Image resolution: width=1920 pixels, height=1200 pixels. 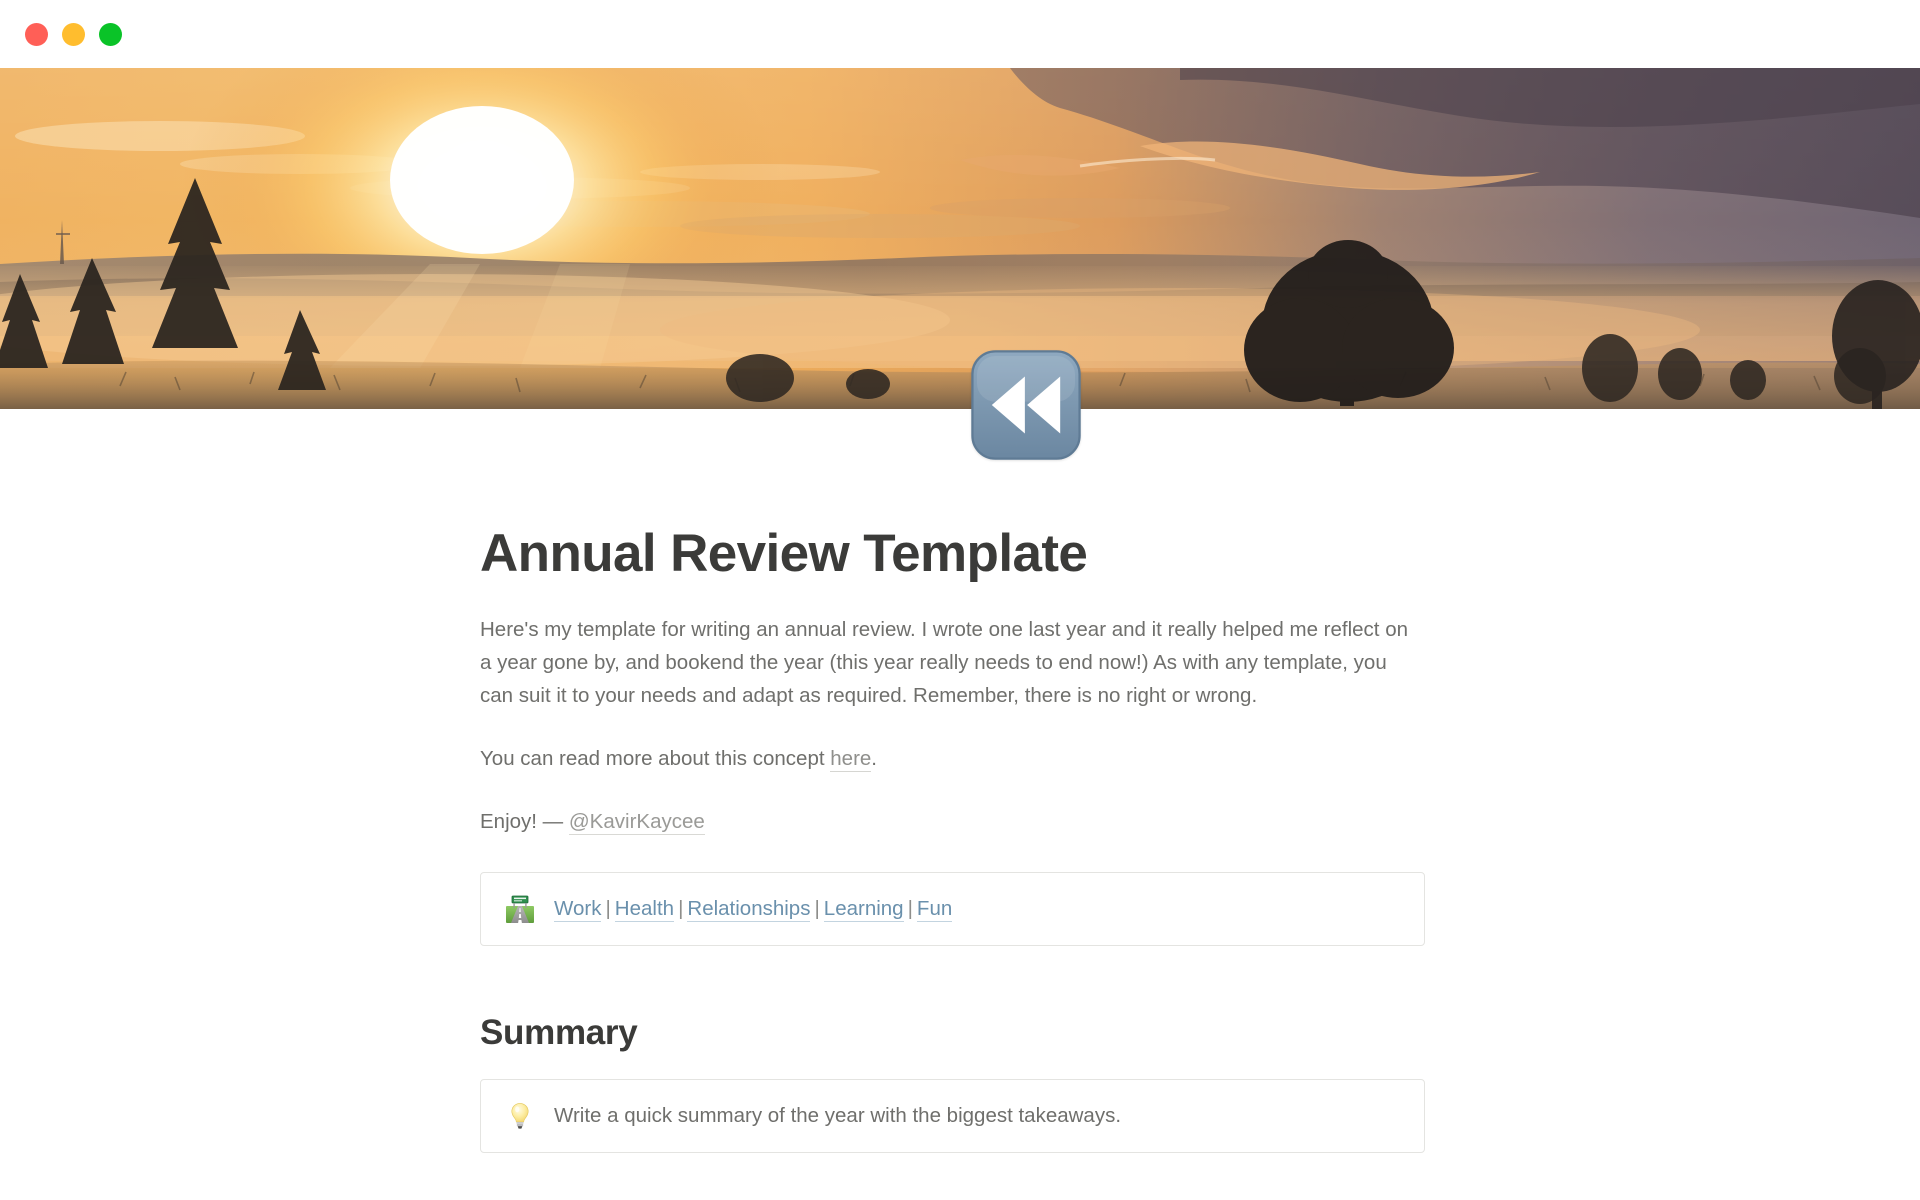 What do you see at coordinates (578, 910) in the screenshot?
I see `nav-link-work: Work` at bounding box center [578, 910].